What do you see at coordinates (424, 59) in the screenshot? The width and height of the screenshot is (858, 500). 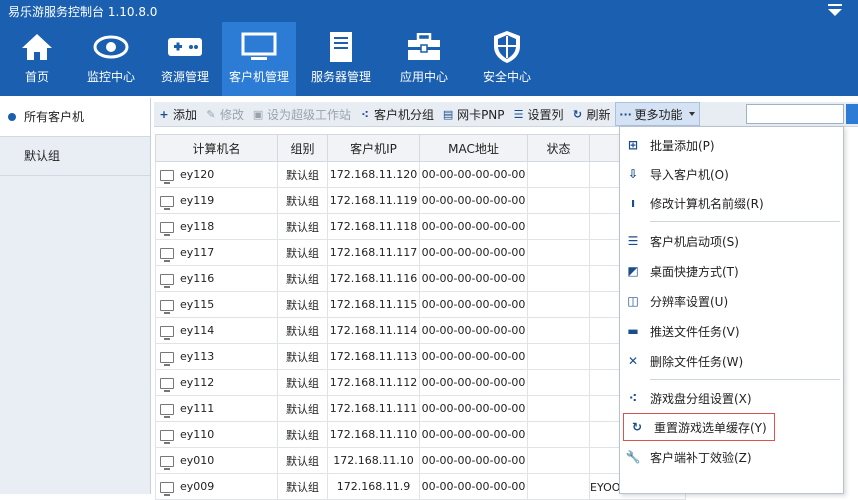 I see `nav-app-center: 应用中心` at bounding box center [424, 59].